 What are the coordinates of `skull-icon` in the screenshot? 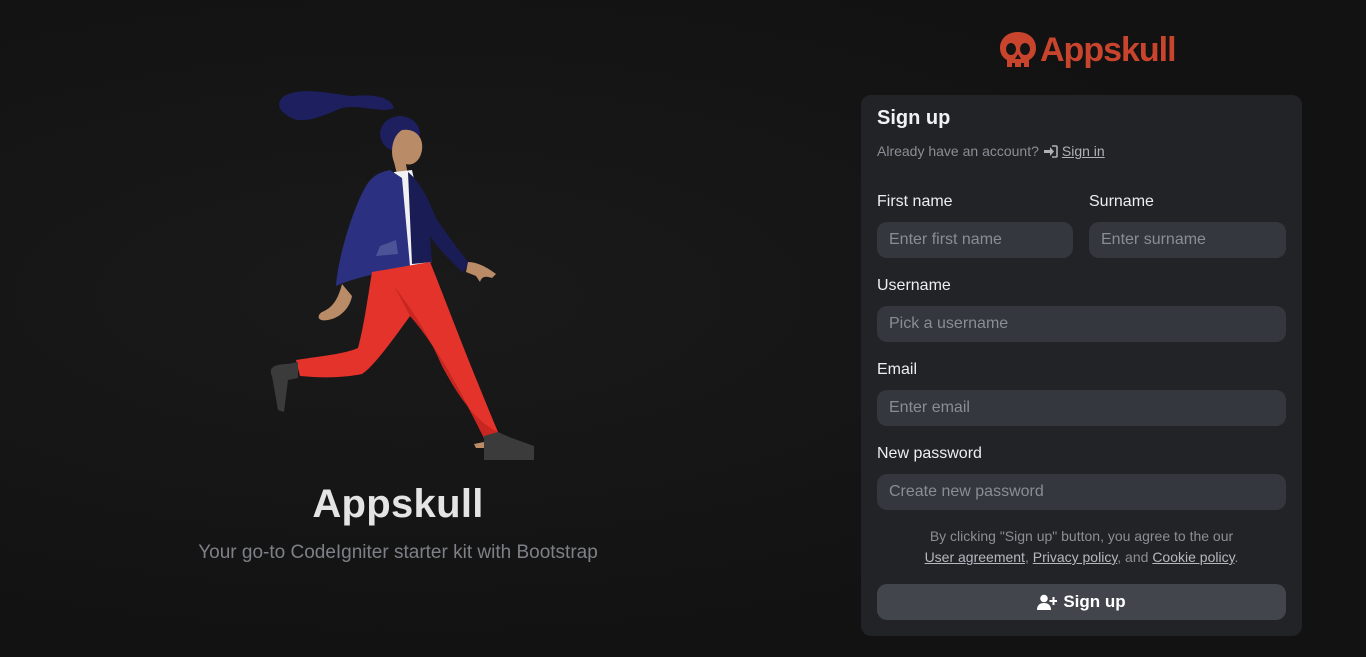 It's located at (1018, 49).